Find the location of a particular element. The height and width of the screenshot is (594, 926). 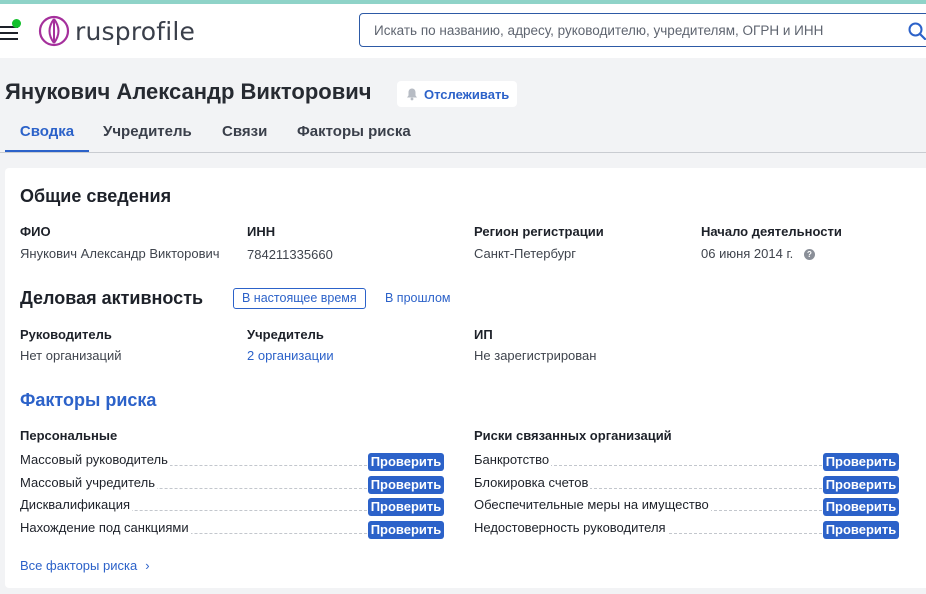

track-button-label: Отслеживать is located at coordinates (467, 94).